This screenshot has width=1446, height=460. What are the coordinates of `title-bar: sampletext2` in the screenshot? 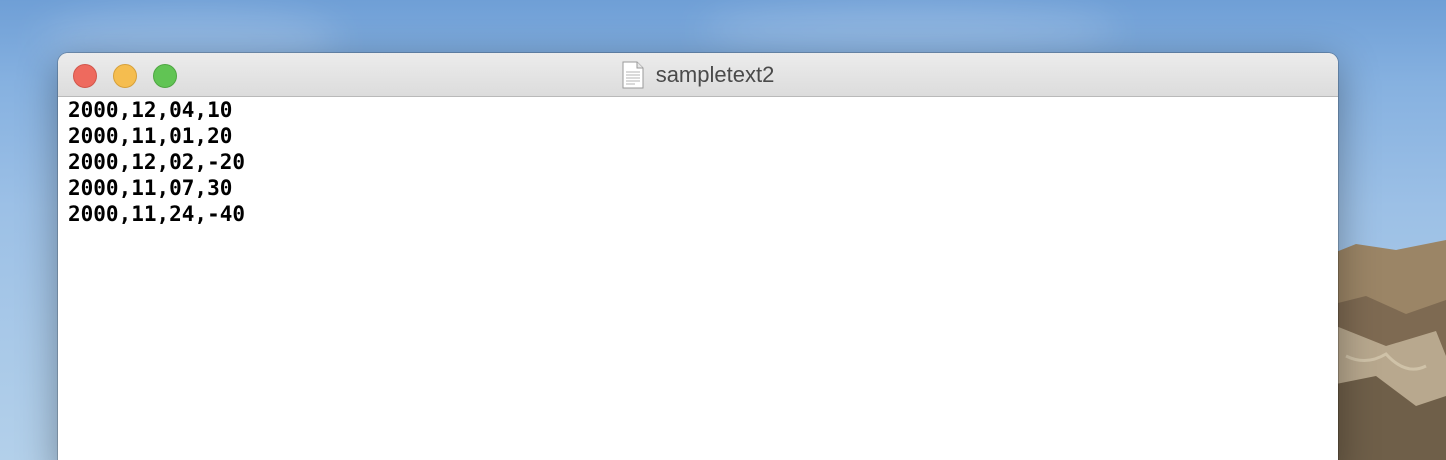 It's located at (698, 75).